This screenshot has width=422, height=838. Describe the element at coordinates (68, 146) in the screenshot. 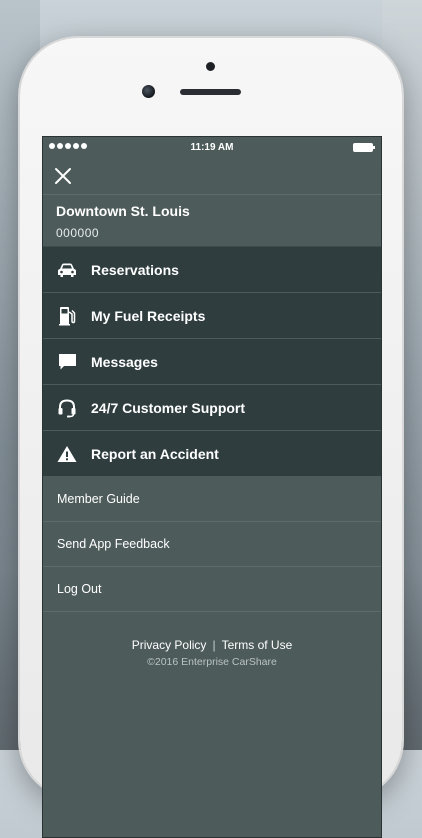

I see `signal-icon` at that location.